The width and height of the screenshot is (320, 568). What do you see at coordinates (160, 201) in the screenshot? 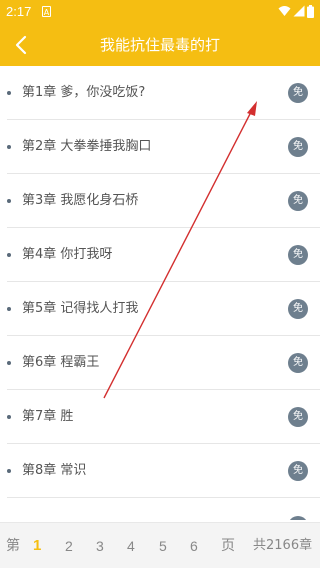
I see `chapter-row: 第3章 我愿化身石桥 免` at bounding box center [160, 201].